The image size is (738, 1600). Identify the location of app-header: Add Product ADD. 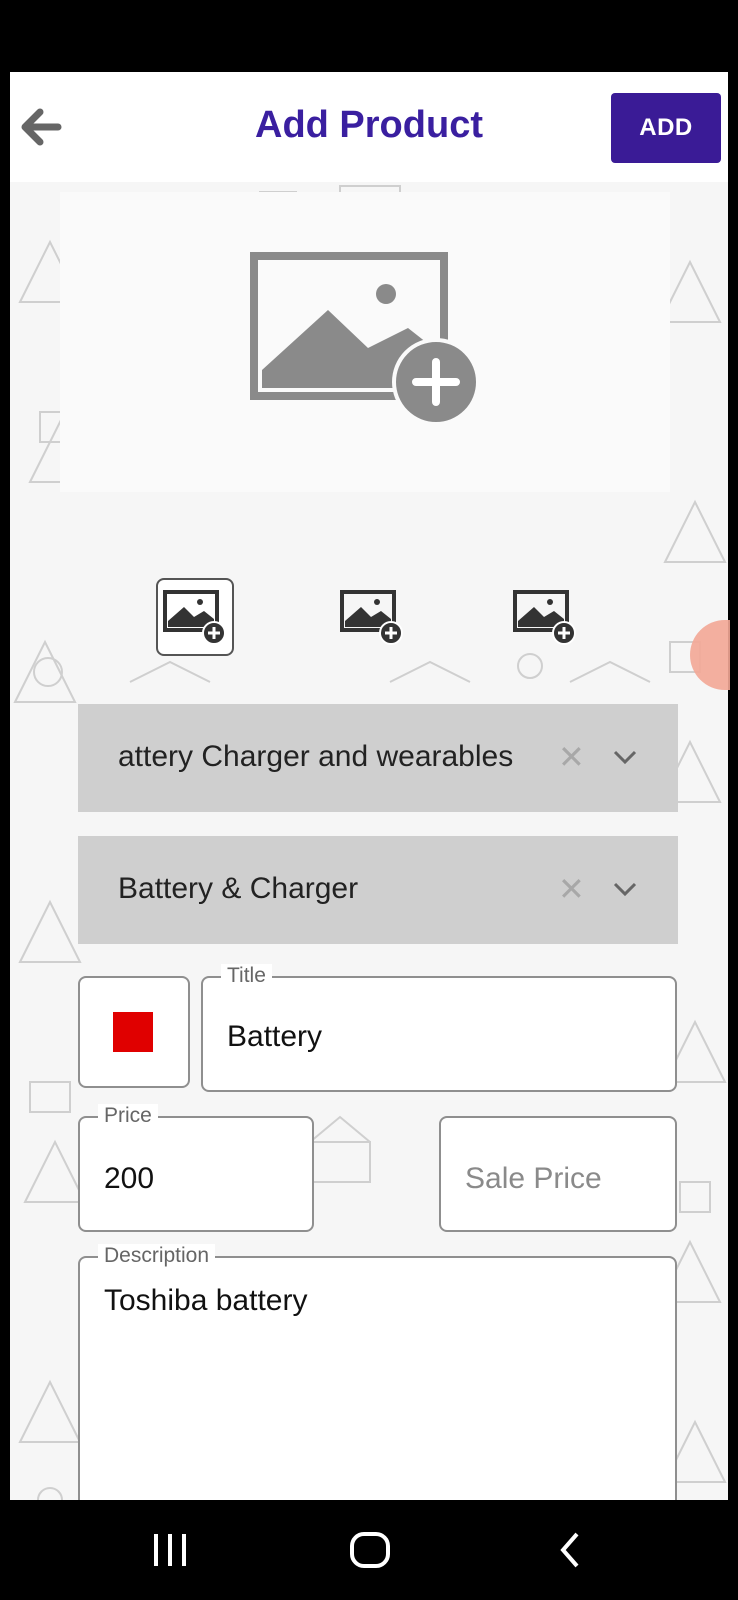
(369, 127).